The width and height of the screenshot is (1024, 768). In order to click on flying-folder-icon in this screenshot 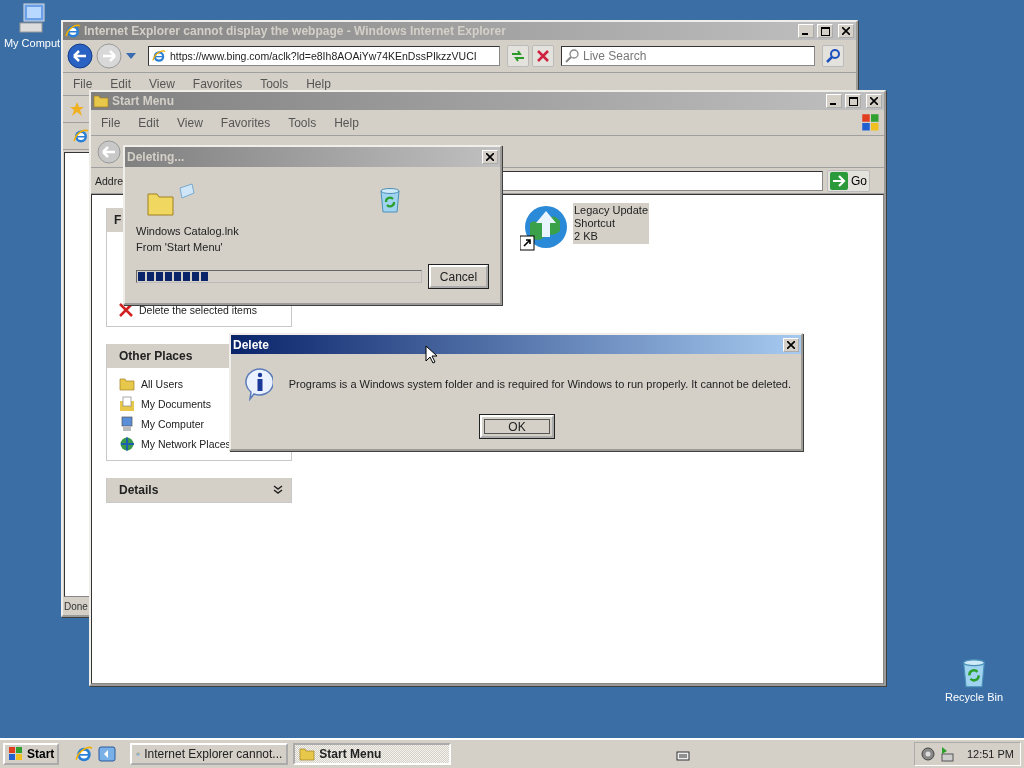, I will do `click(171, 200)`.